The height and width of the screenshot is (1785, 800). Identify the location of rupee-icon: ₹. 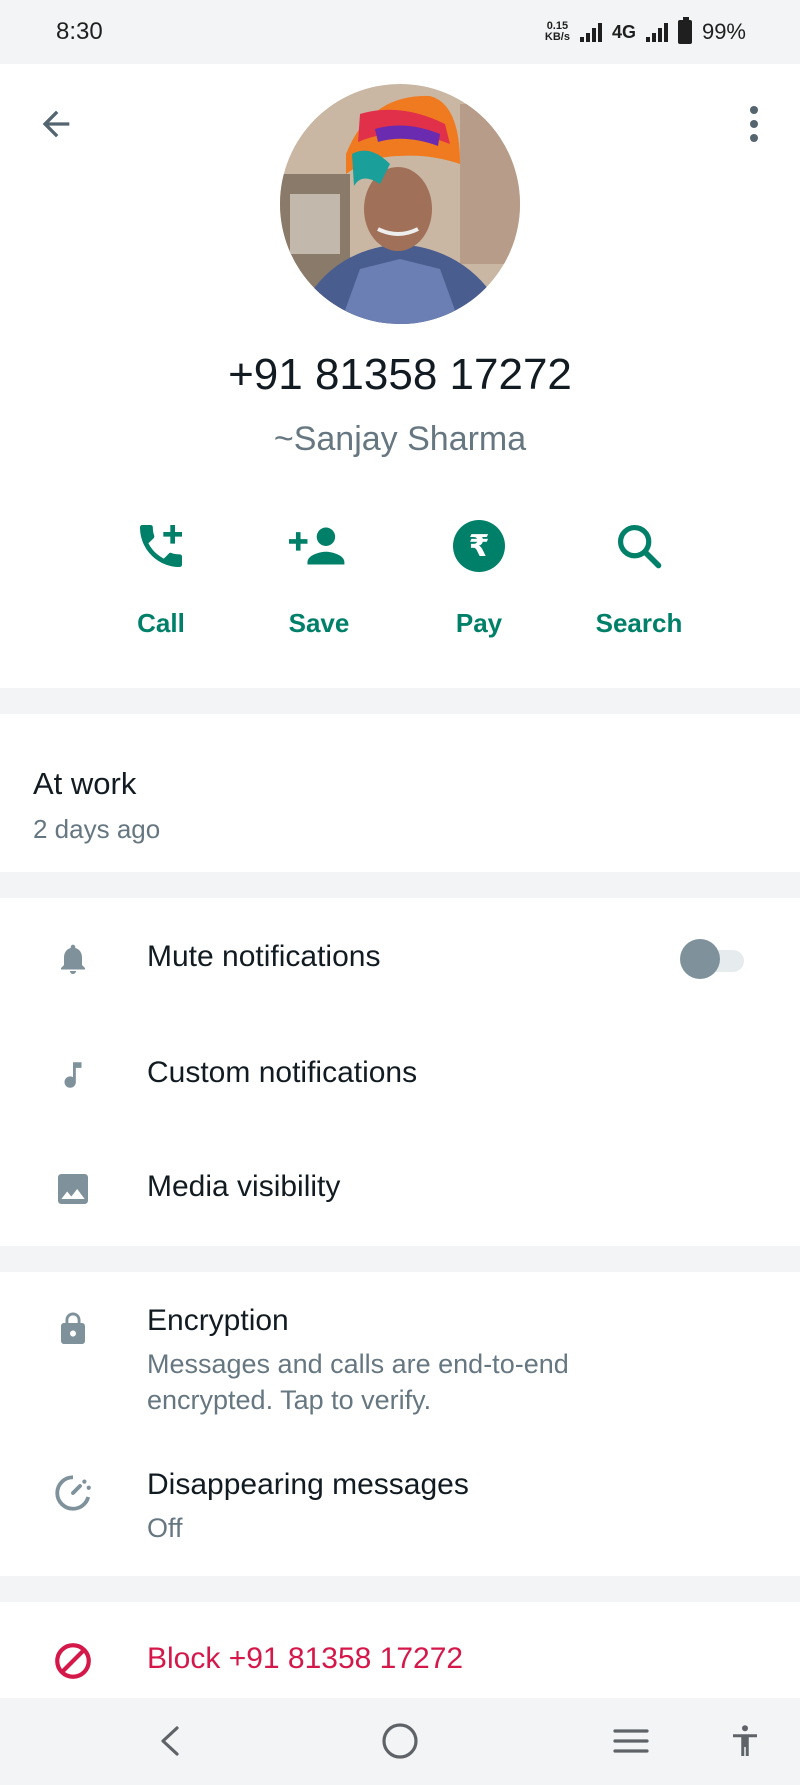
(479, 546).